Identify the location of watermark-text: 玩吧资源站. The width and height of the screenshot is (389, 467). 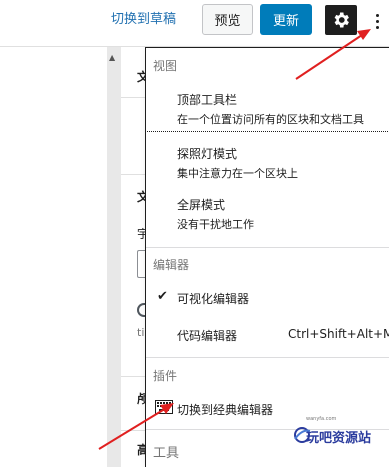
(339, 438).